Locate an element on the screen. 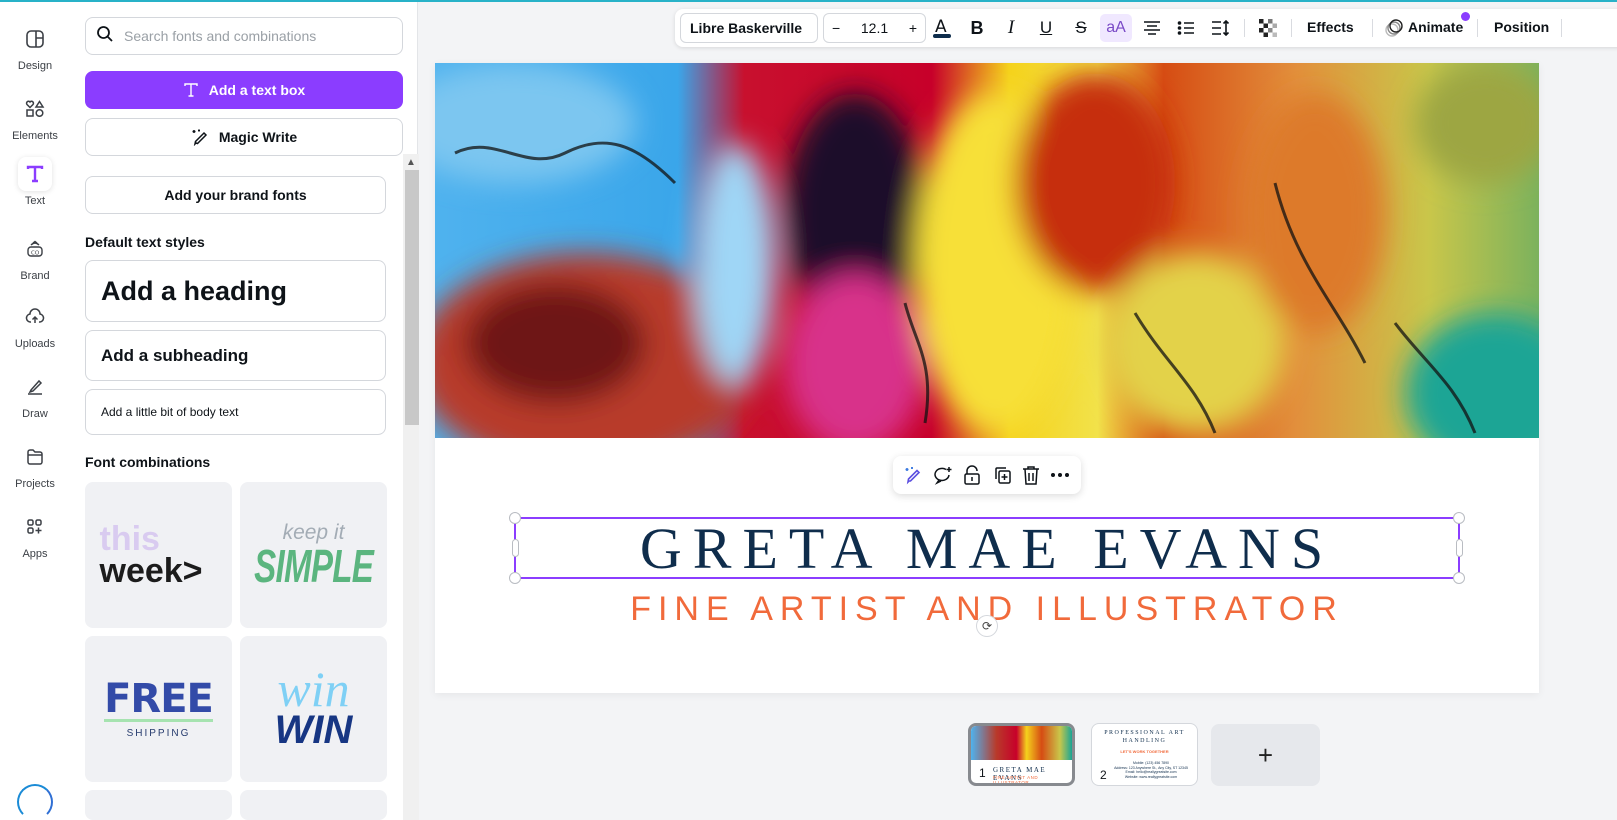  combo-text-line2: SIMPLE is located at coordinates (314, 565).